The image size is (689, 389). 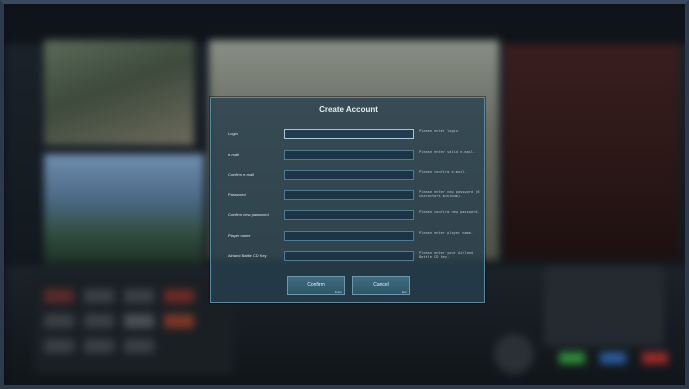 I want to click on login-input, so click(x=349, y=134).